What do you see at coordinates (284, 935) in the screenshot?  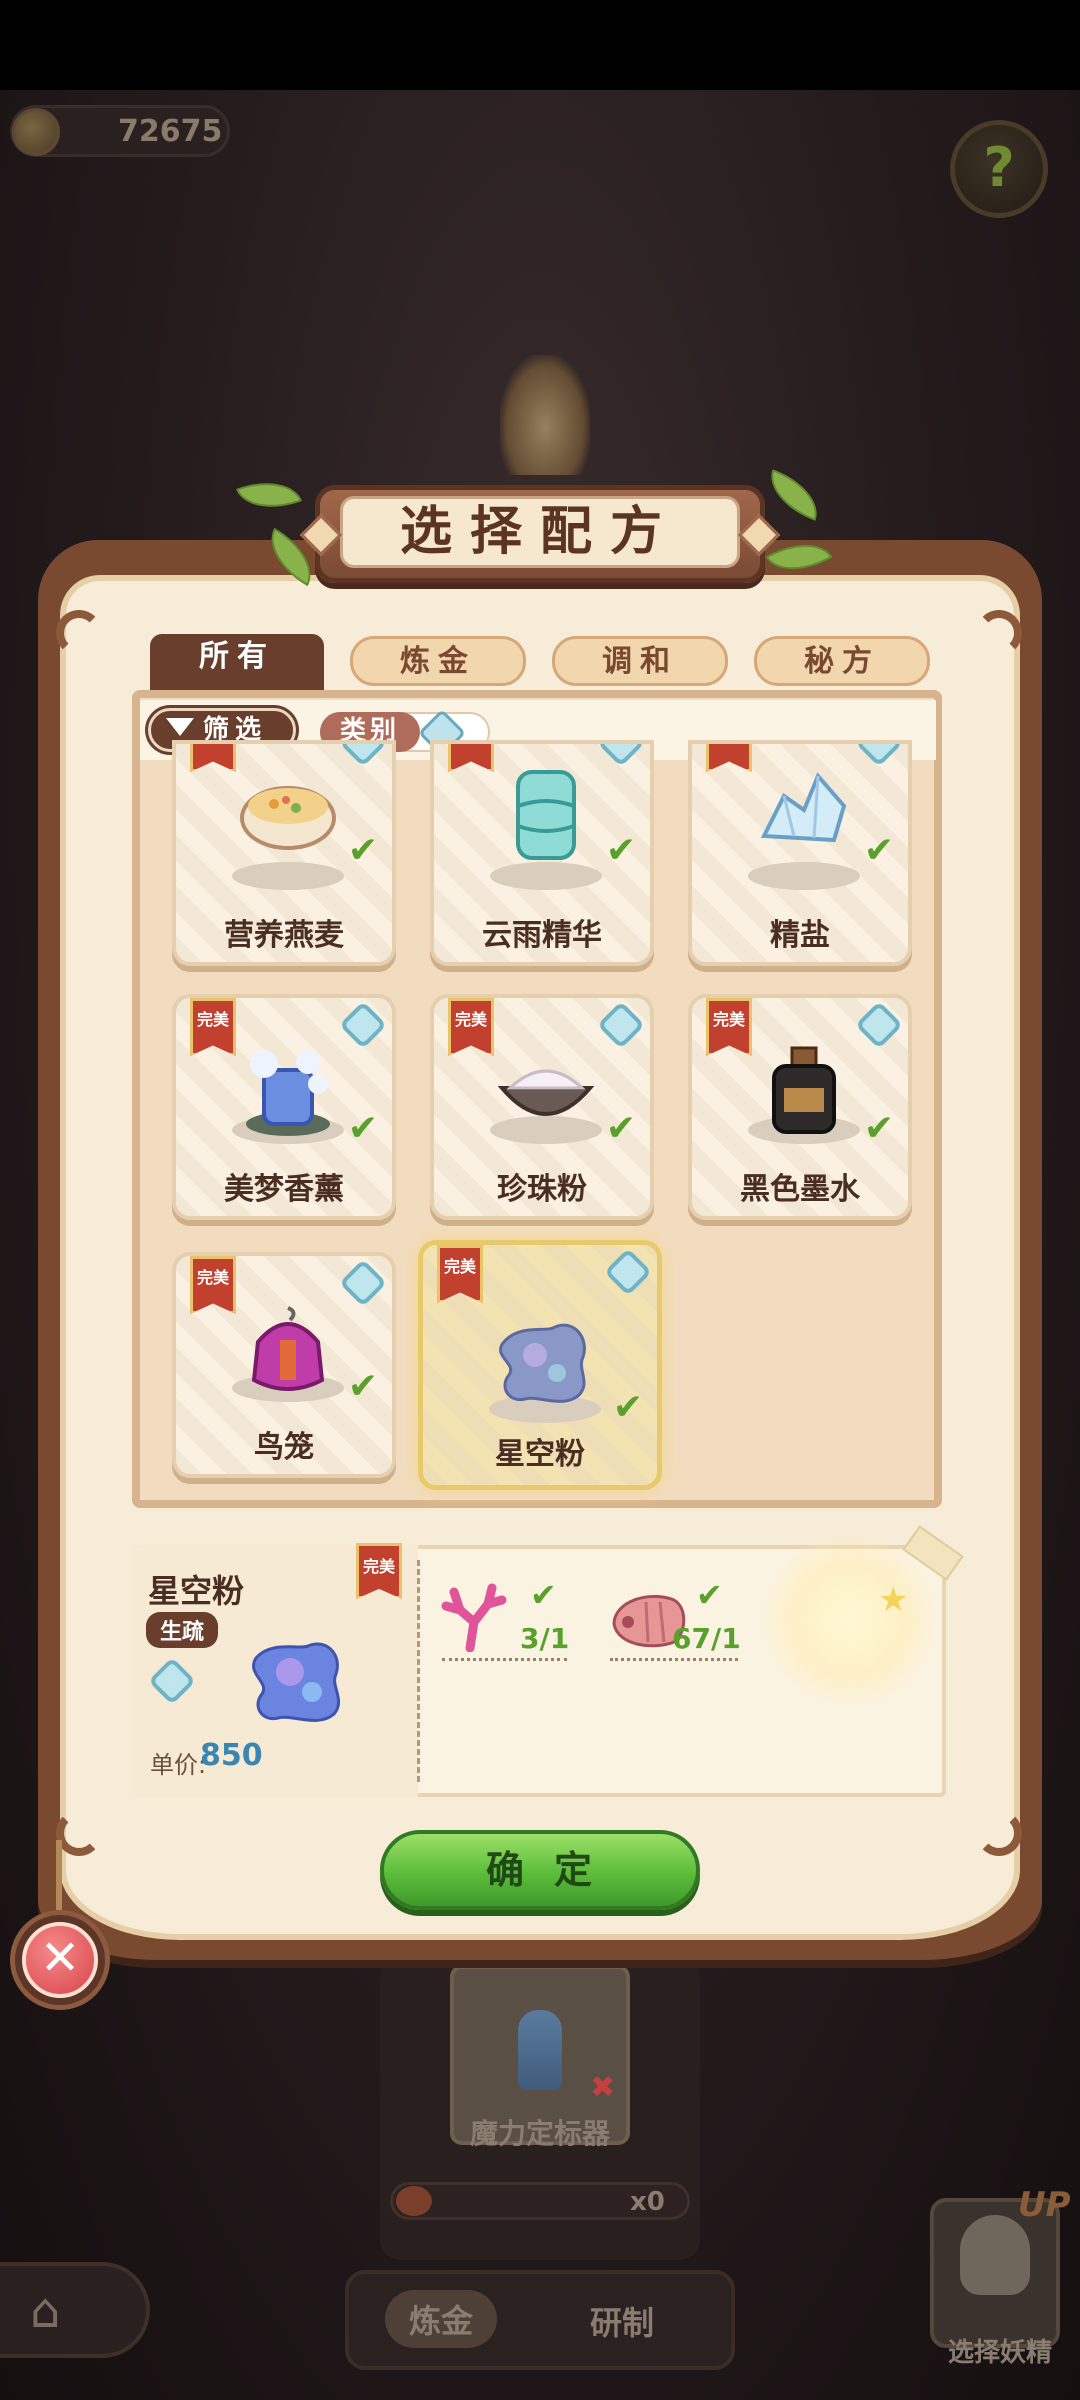 I see `recipe-name: 营养燕麦` at bounding box center [284, 935].